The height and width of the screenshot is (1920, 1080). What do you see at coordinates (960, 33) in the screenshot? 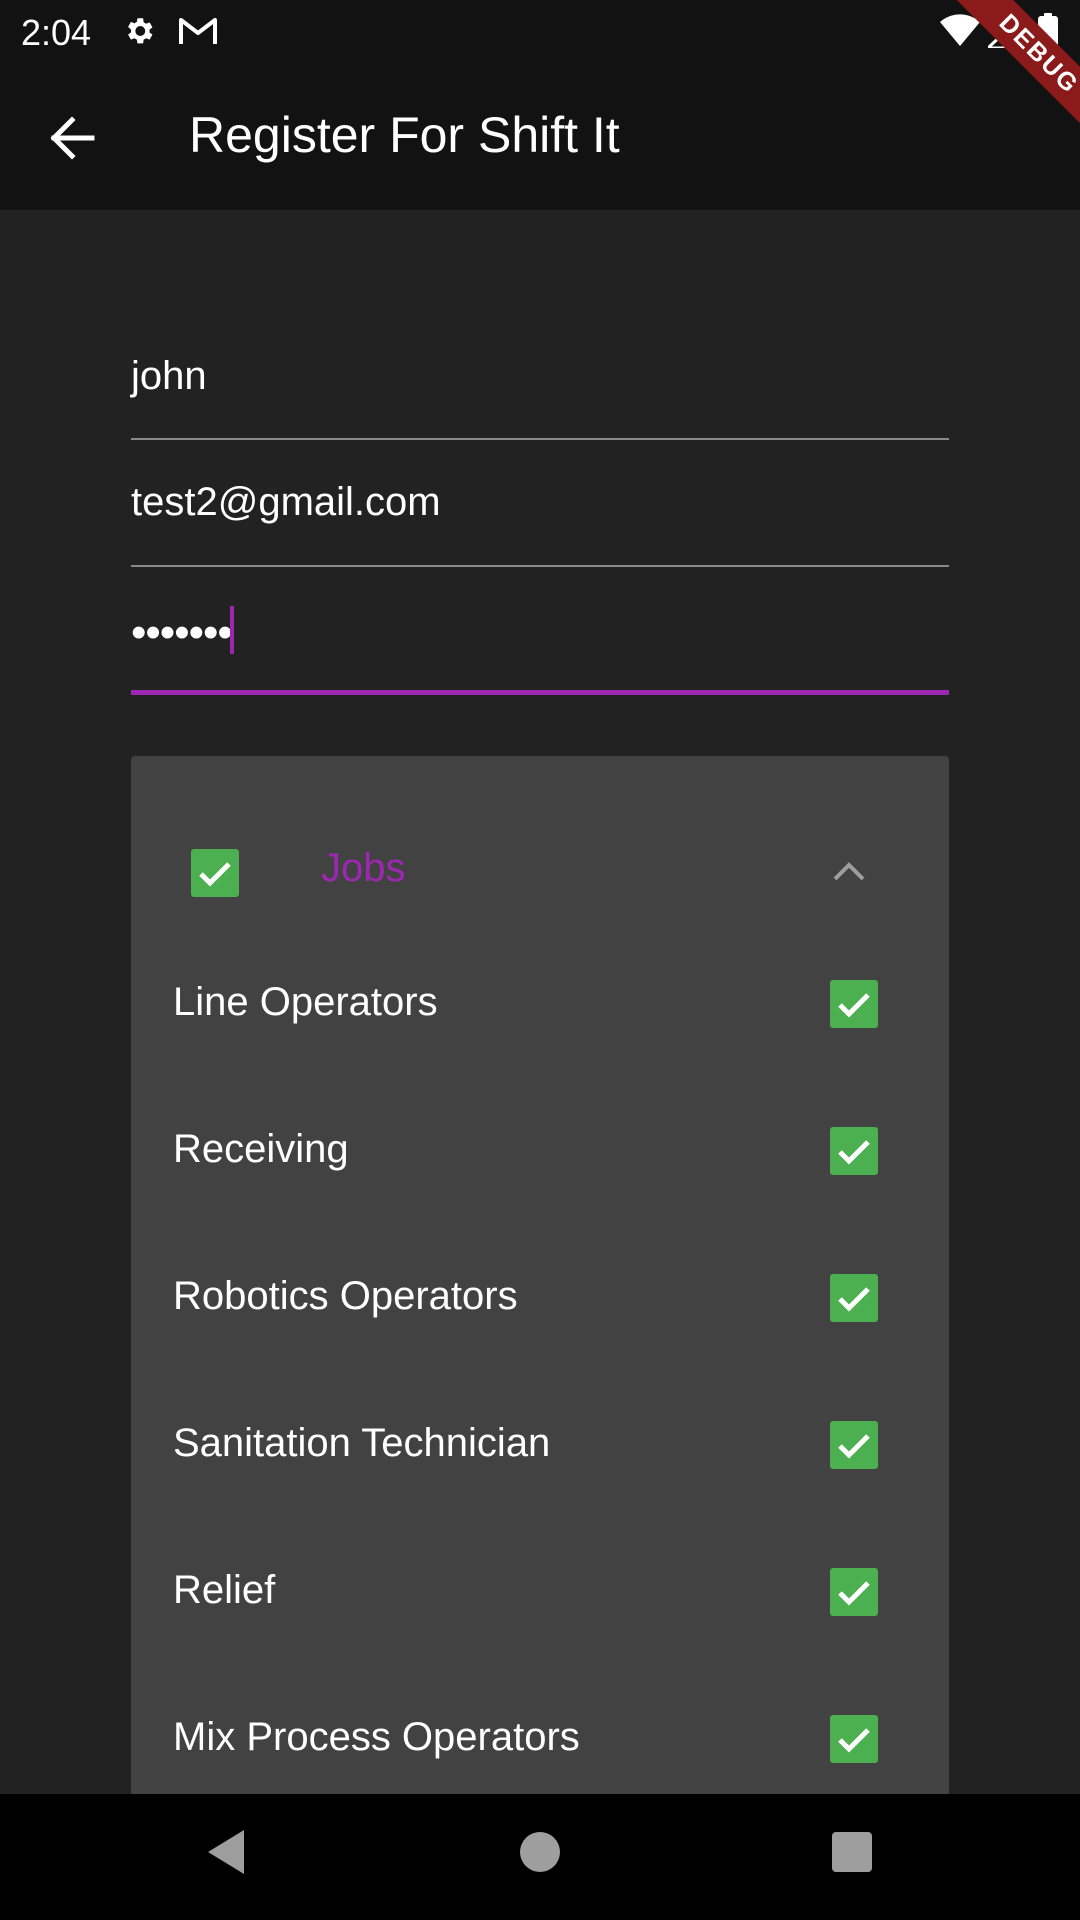
I see `wifi-icon` at bounding box center [960, 33].